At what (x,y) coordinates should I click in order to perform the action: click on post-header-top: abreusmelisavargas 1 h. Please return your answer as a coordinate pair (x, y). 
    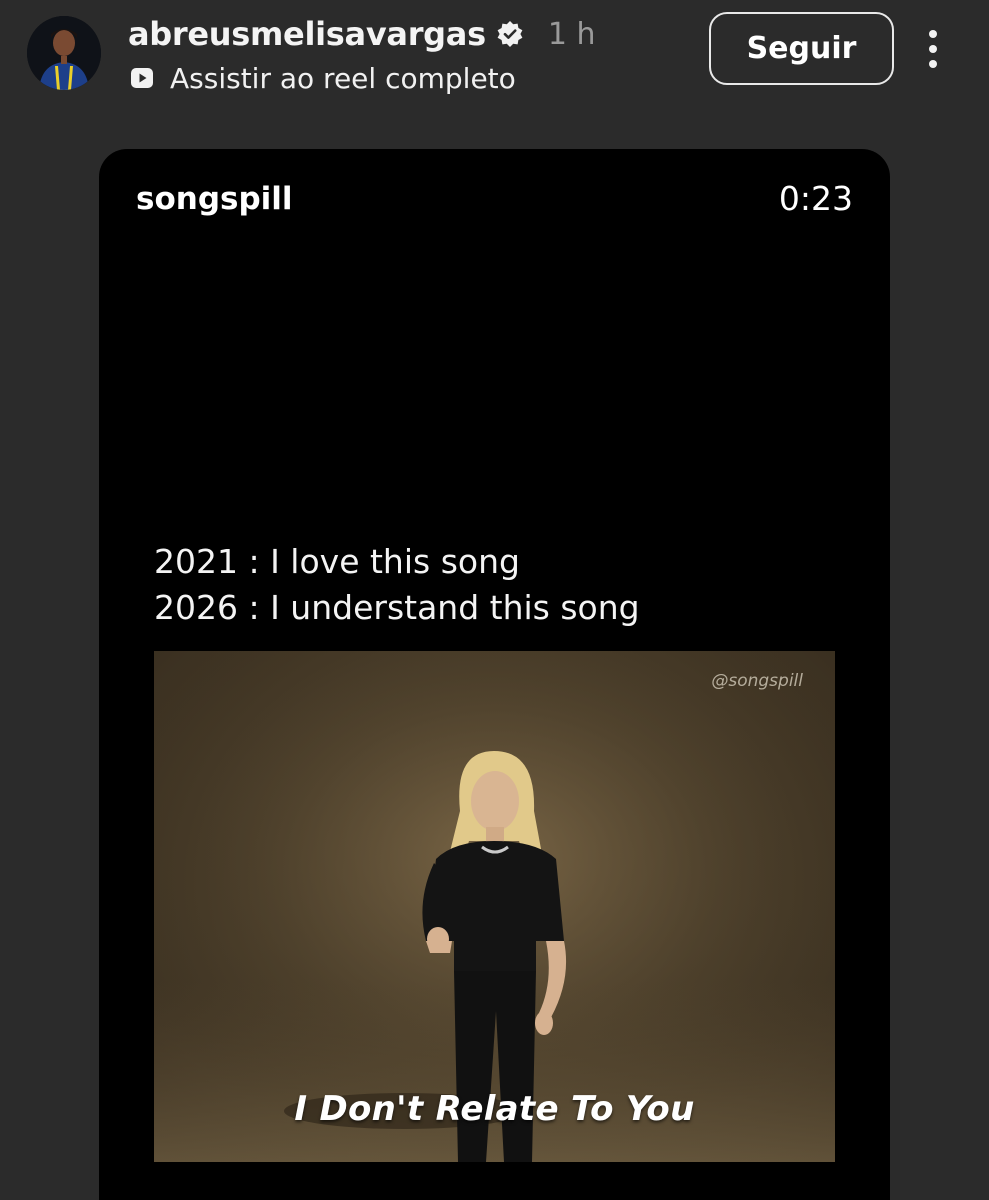
    Looking at the image, I should click on (361, 34).